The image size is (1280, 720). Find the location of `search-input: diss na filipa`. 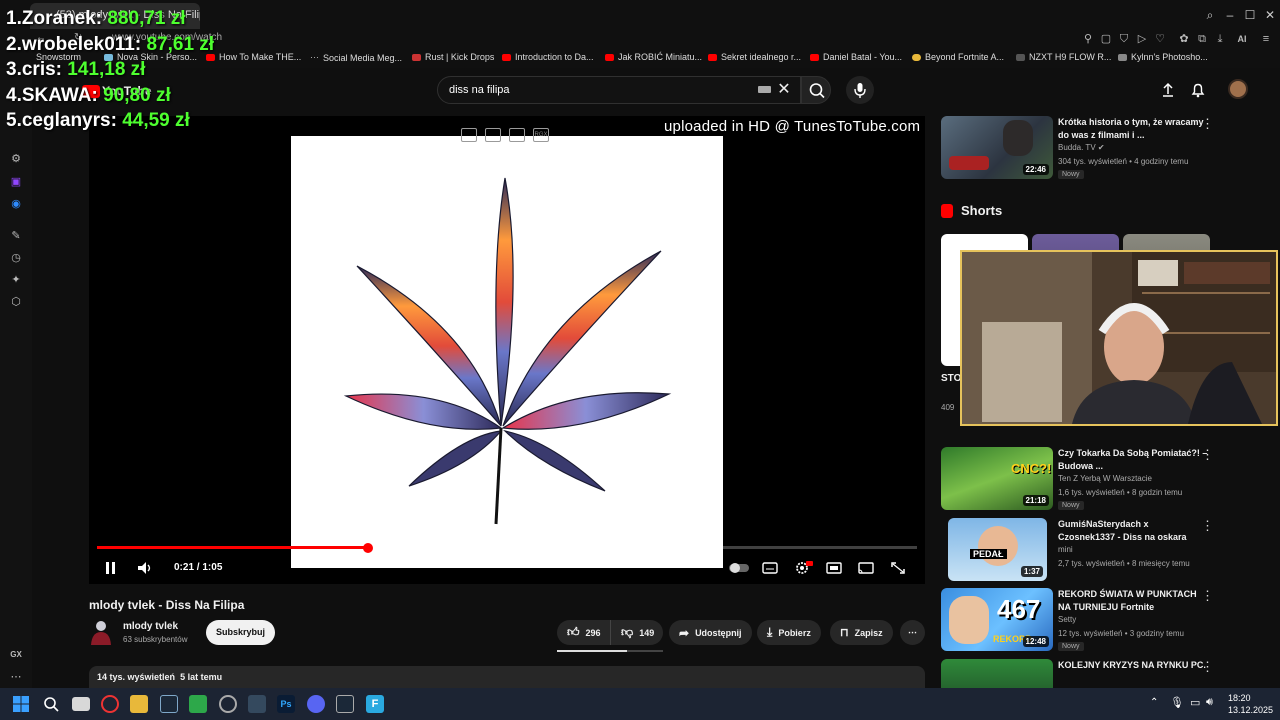

search-input: diss na filipa is located at coordinates (619, 90).